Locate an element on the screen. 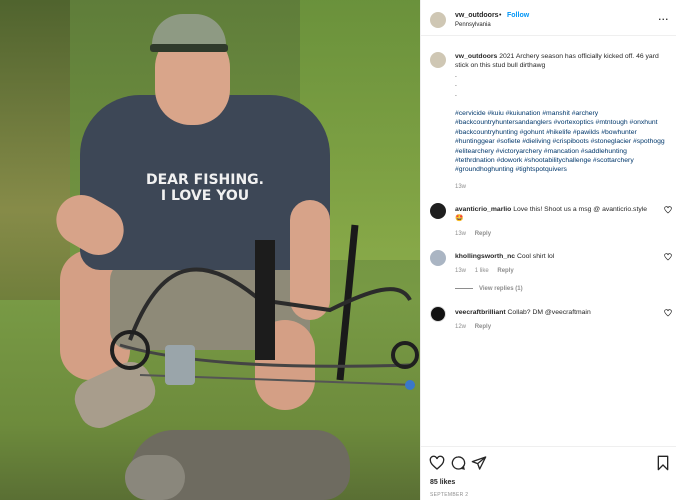 This screenshot has height=500, width=676. comment-likes: 1 like is located at coordinates (482, 271).